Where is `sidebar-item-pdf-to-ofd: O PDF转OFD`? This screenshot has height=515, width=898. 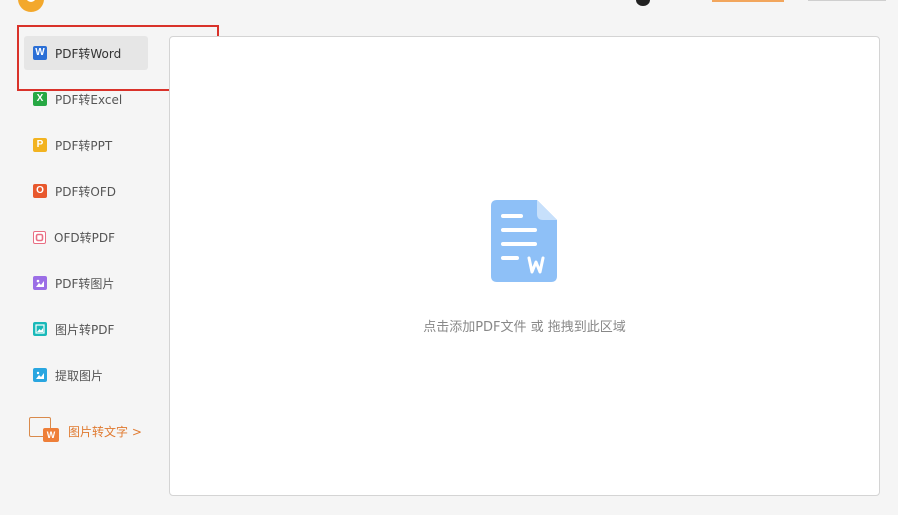
sidebar-item-pdf-to-ofd: O PDF转OFD is located at coordinates (86, 191).